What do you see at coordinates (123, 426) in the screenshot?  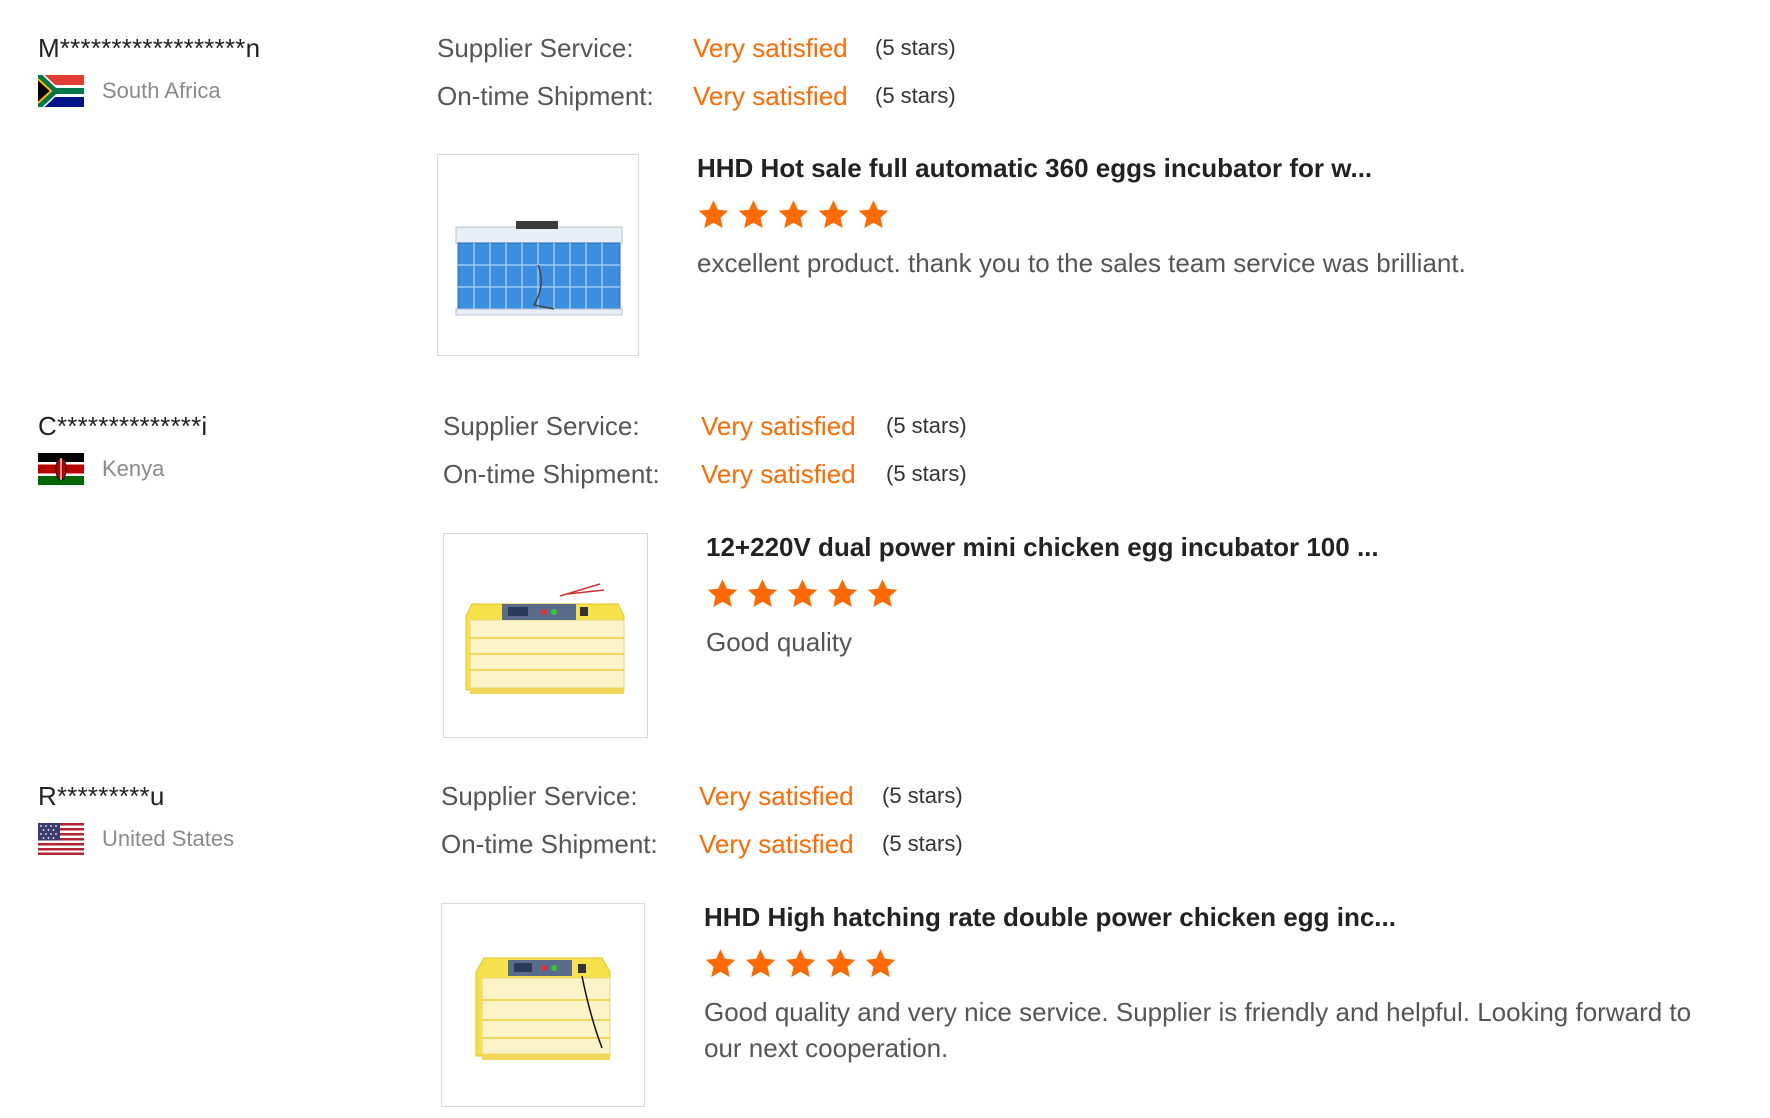 I see `buyer-name: C**************i` at bounding box center [123, 426].